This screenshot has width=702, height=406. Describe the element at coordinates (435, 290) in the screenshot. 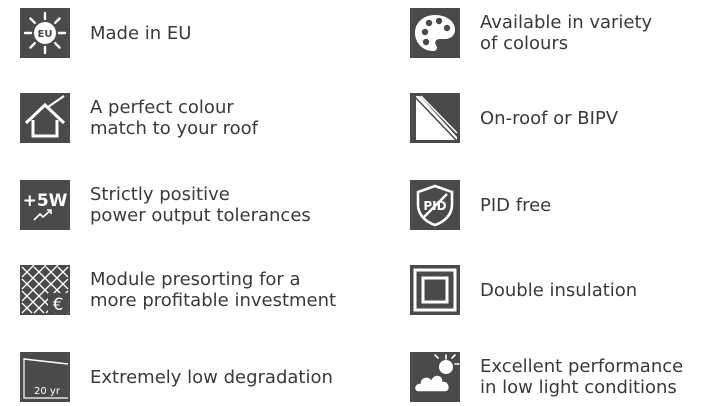

I see `double-square-icon` at that location.